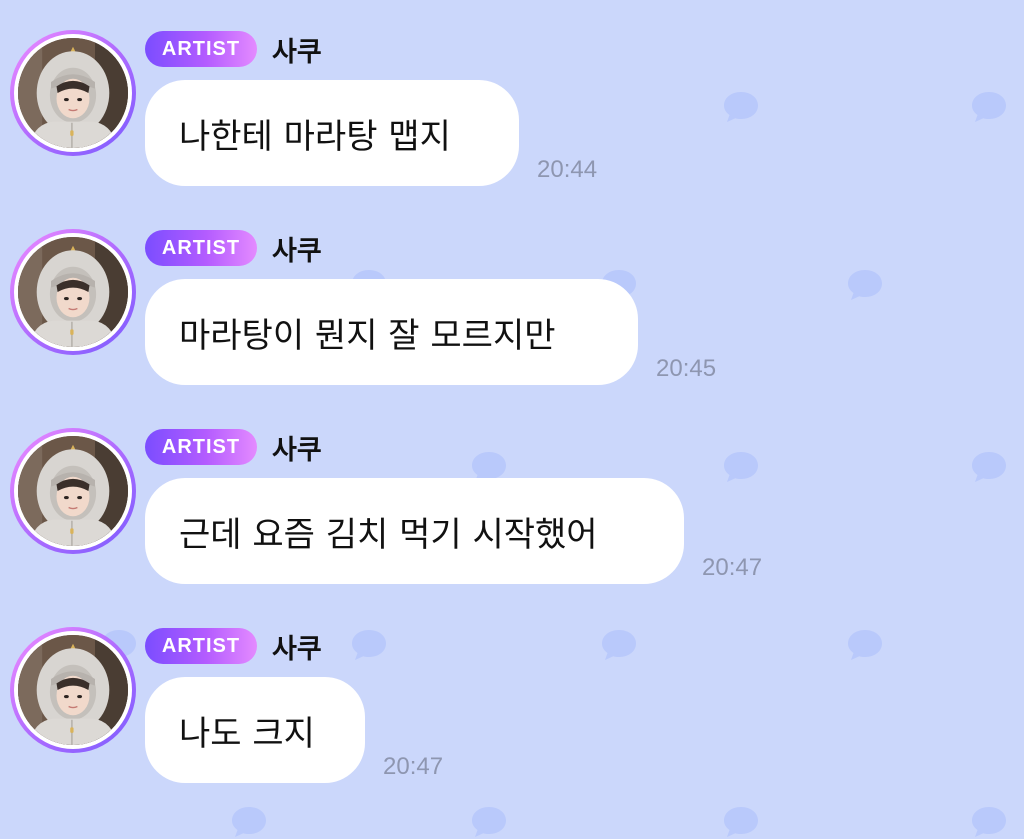  What do you see at coordinates (686, 368) in the screenshot?
I see `message-timestamp: 20:45` at bounding box center [686, 368].